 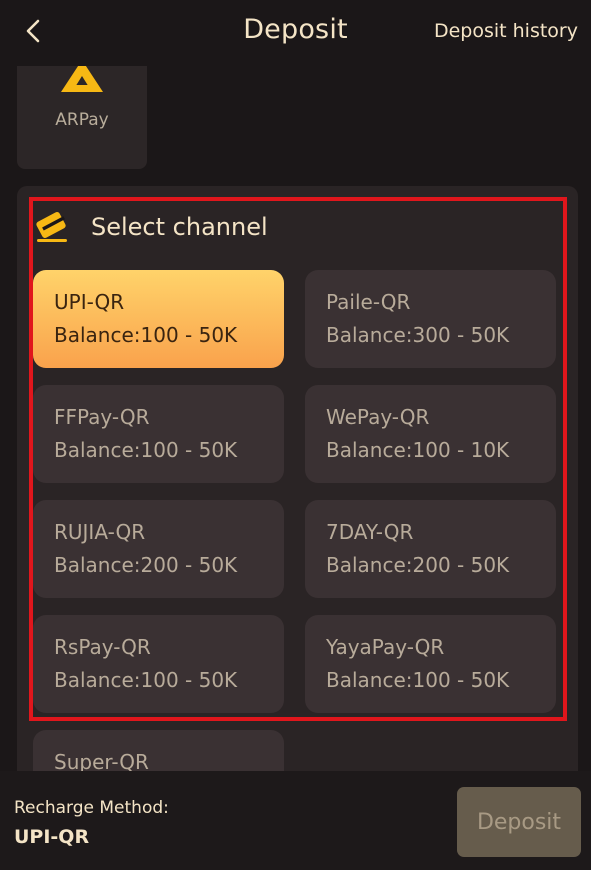 What do you see at coordinates (418, 450) in the screenshot?
I see `channel-balance: Balance:100 - 10K` at bounding box center [418, 450].